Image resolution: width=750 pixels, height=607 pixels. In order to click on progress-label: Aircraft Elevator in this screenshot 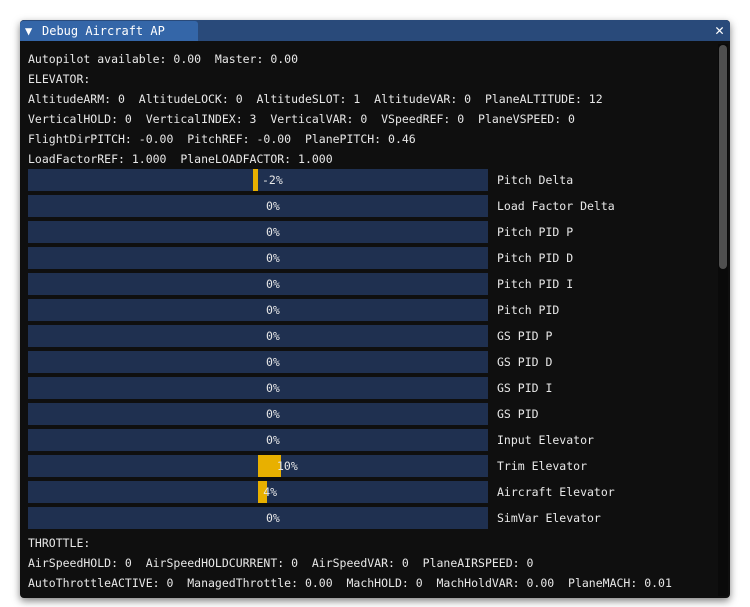, I will do `click(556, 492)`.